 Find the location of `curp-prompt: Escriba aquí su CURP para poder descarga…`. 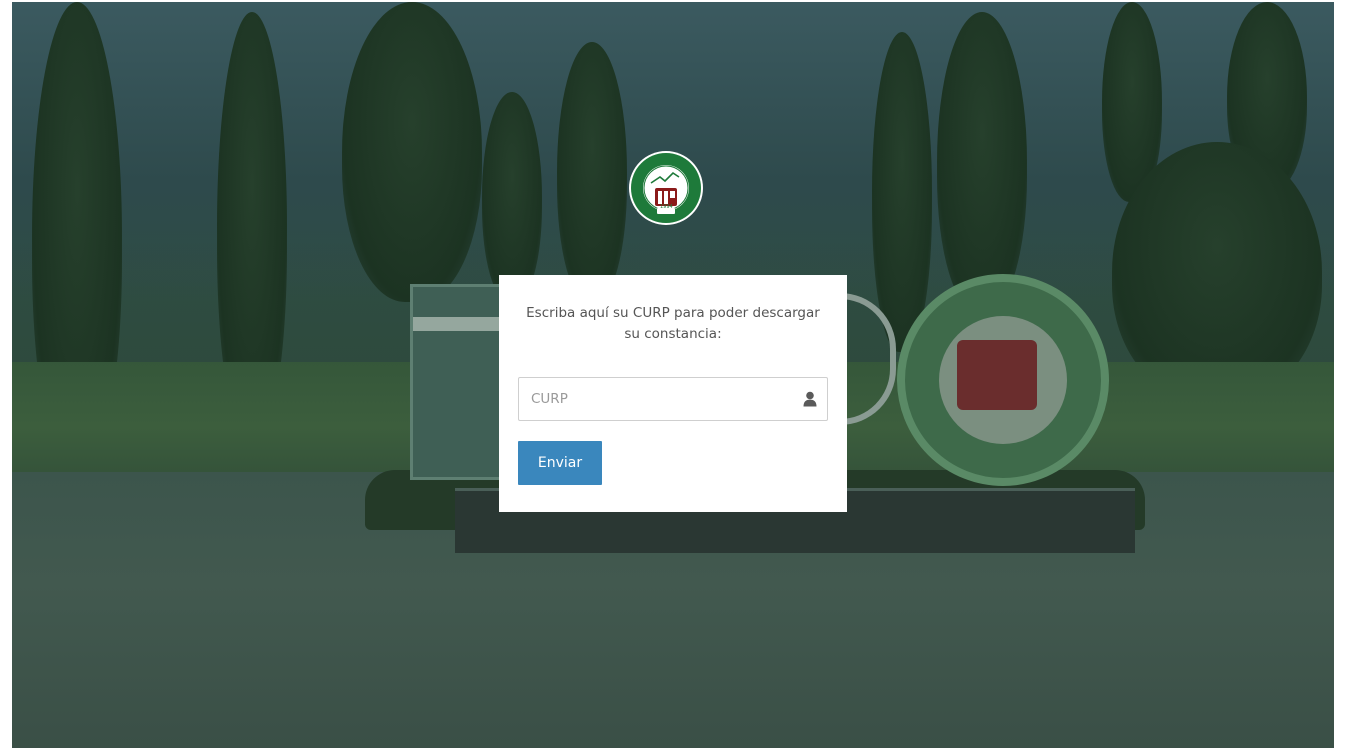

curp-prompt: Escriba aquí su CURP para poder descarga… is located at coordinates (673, 323).